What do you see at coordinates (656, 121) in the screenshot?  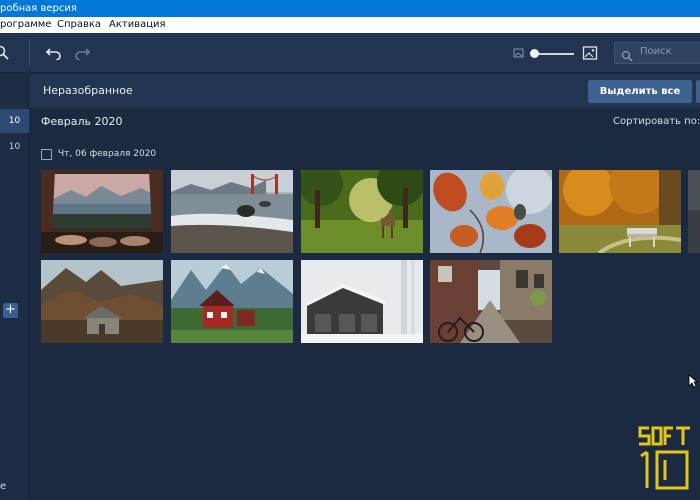 I see `sort-label: Сортировать по:` at bounding box center [656, 121].